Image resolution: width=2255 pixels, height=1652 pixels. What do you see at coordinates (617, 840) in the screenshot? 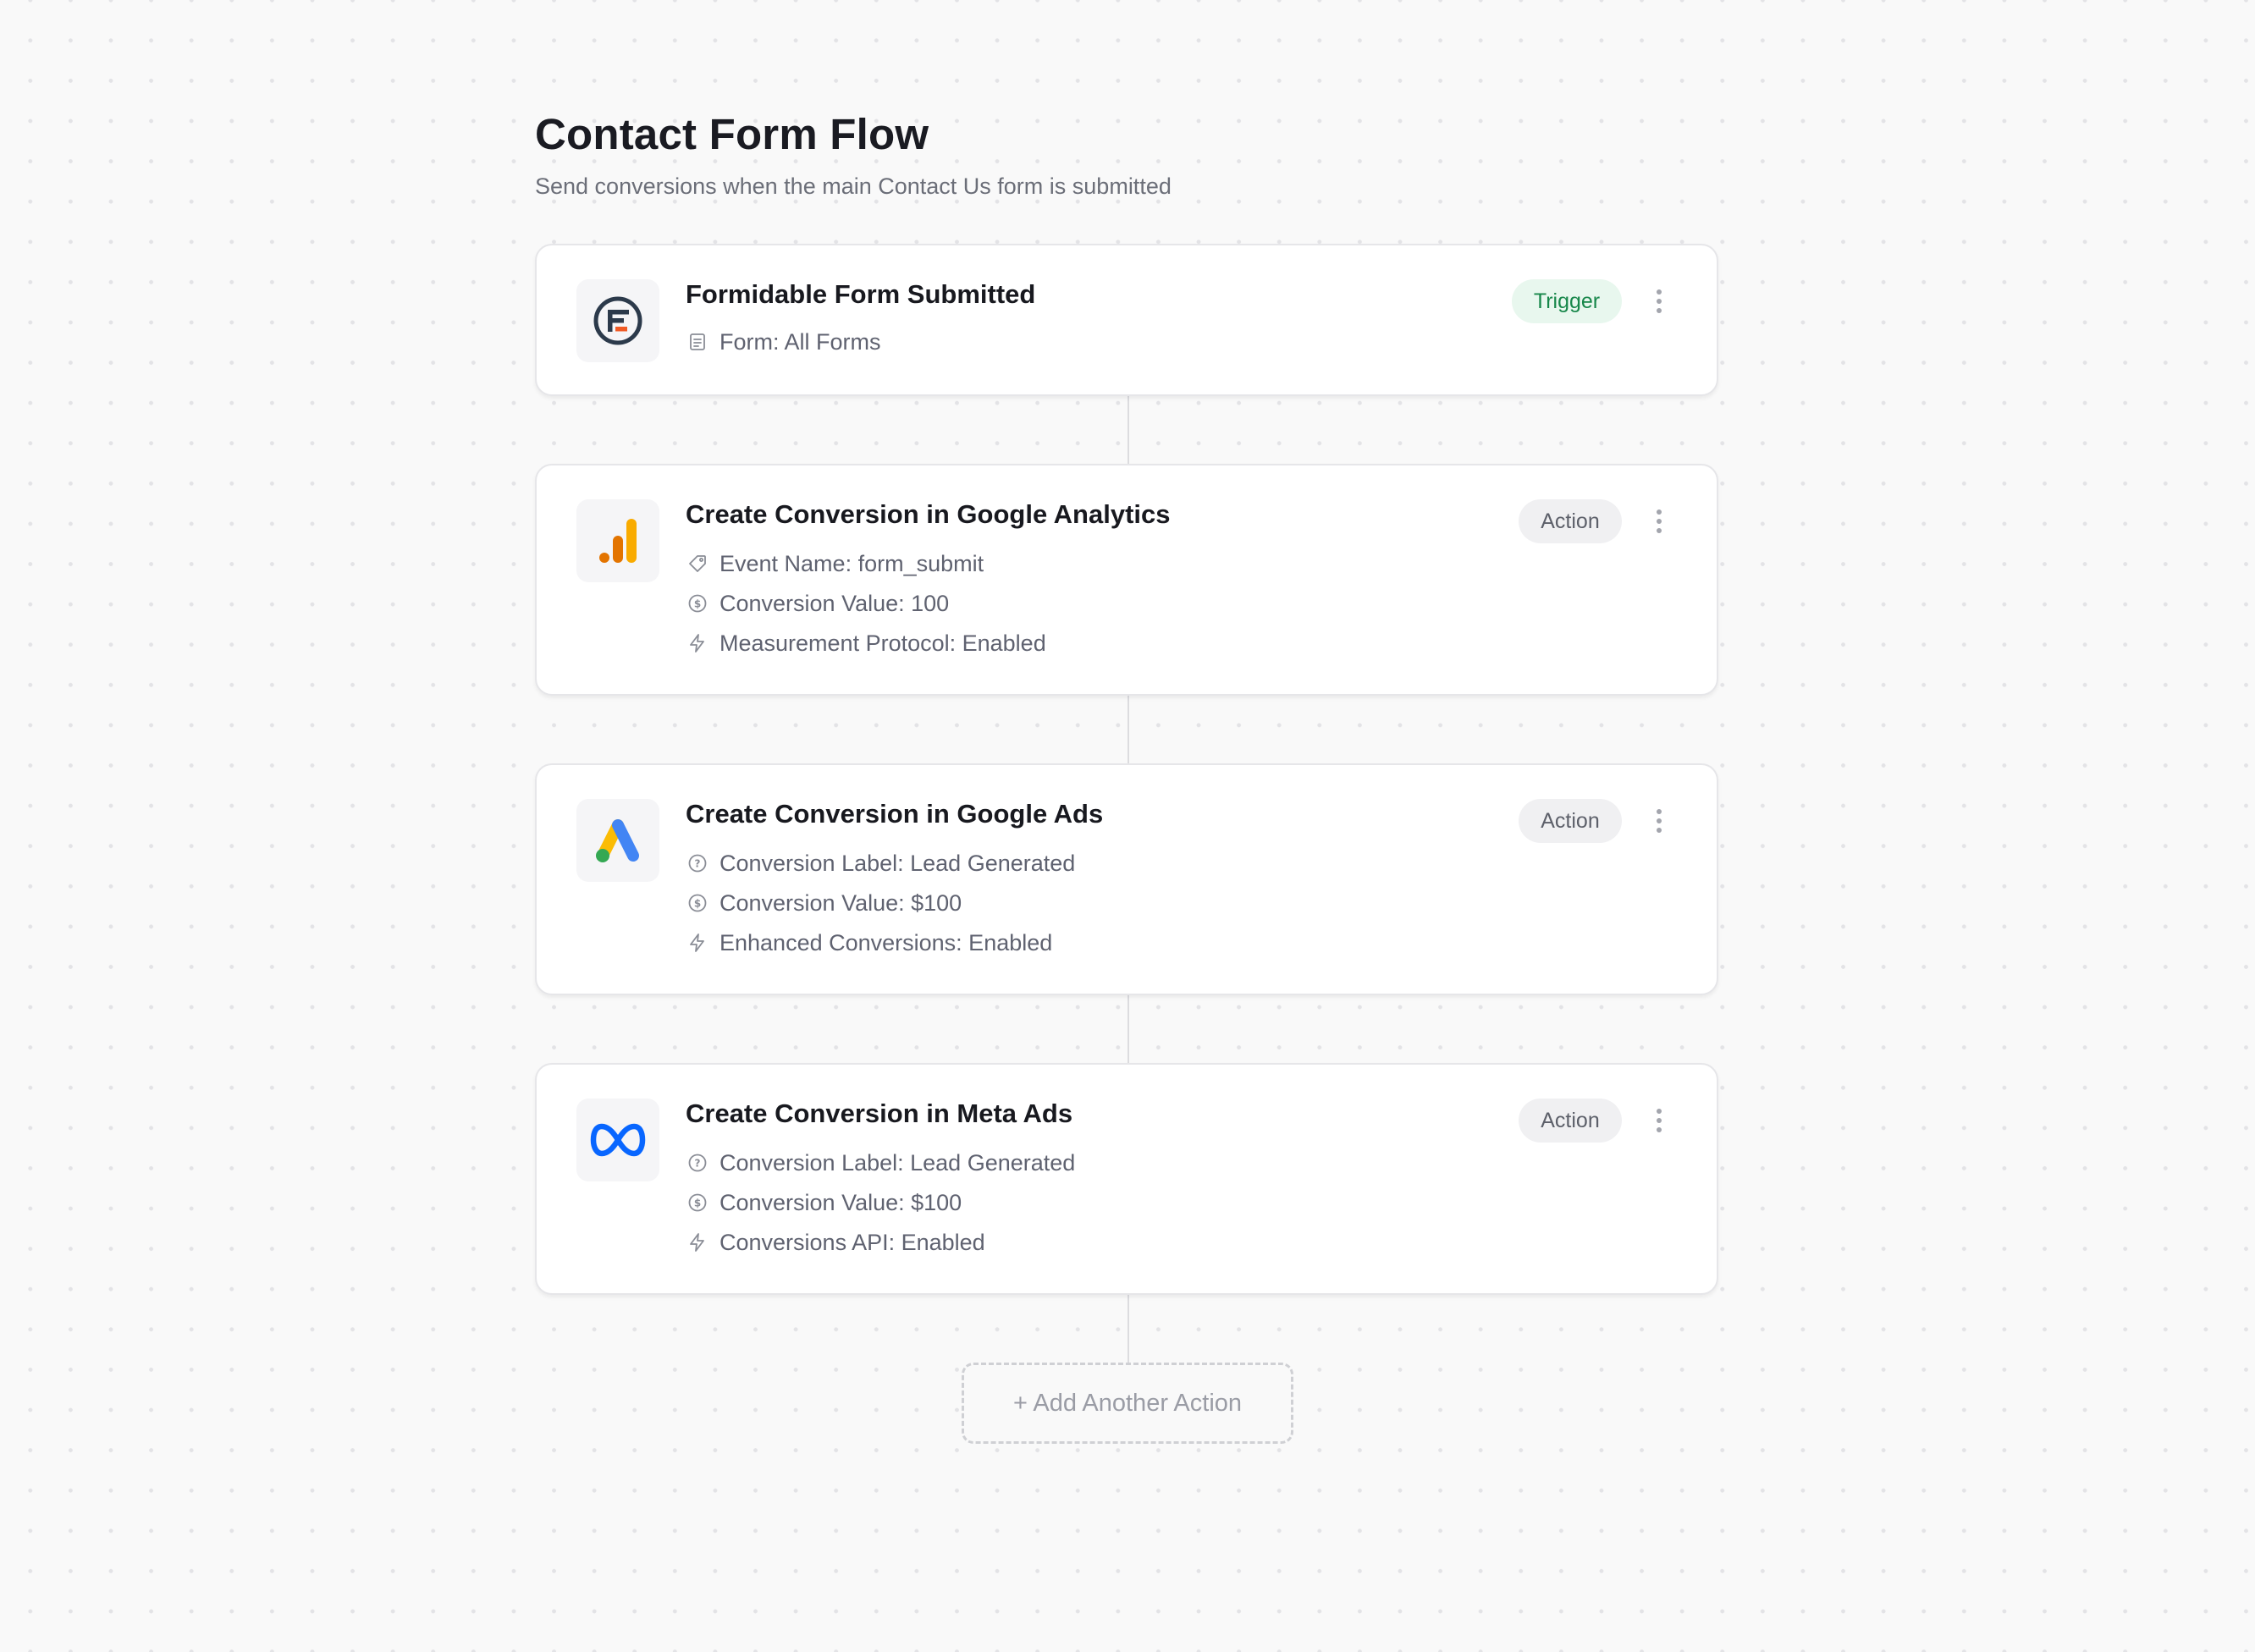
I see `google-ads-logo-icon` at bounding box center [617, 840].